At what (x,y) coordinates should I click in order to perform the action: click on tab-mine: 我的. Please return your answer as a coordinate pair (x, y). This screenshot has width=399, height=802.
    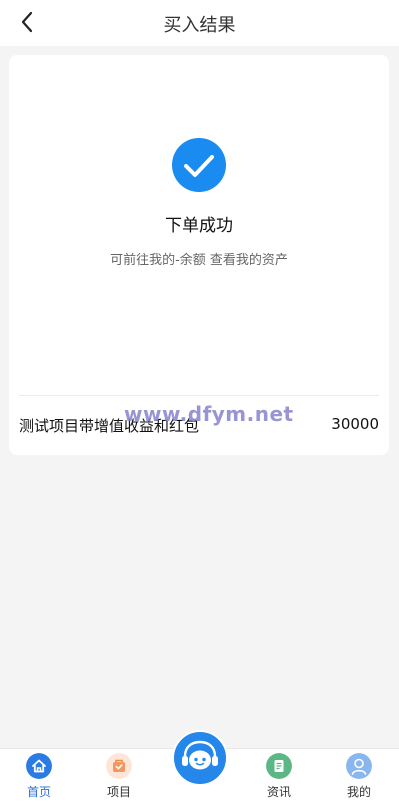
    Looking at the image, I should click on (359, 775).